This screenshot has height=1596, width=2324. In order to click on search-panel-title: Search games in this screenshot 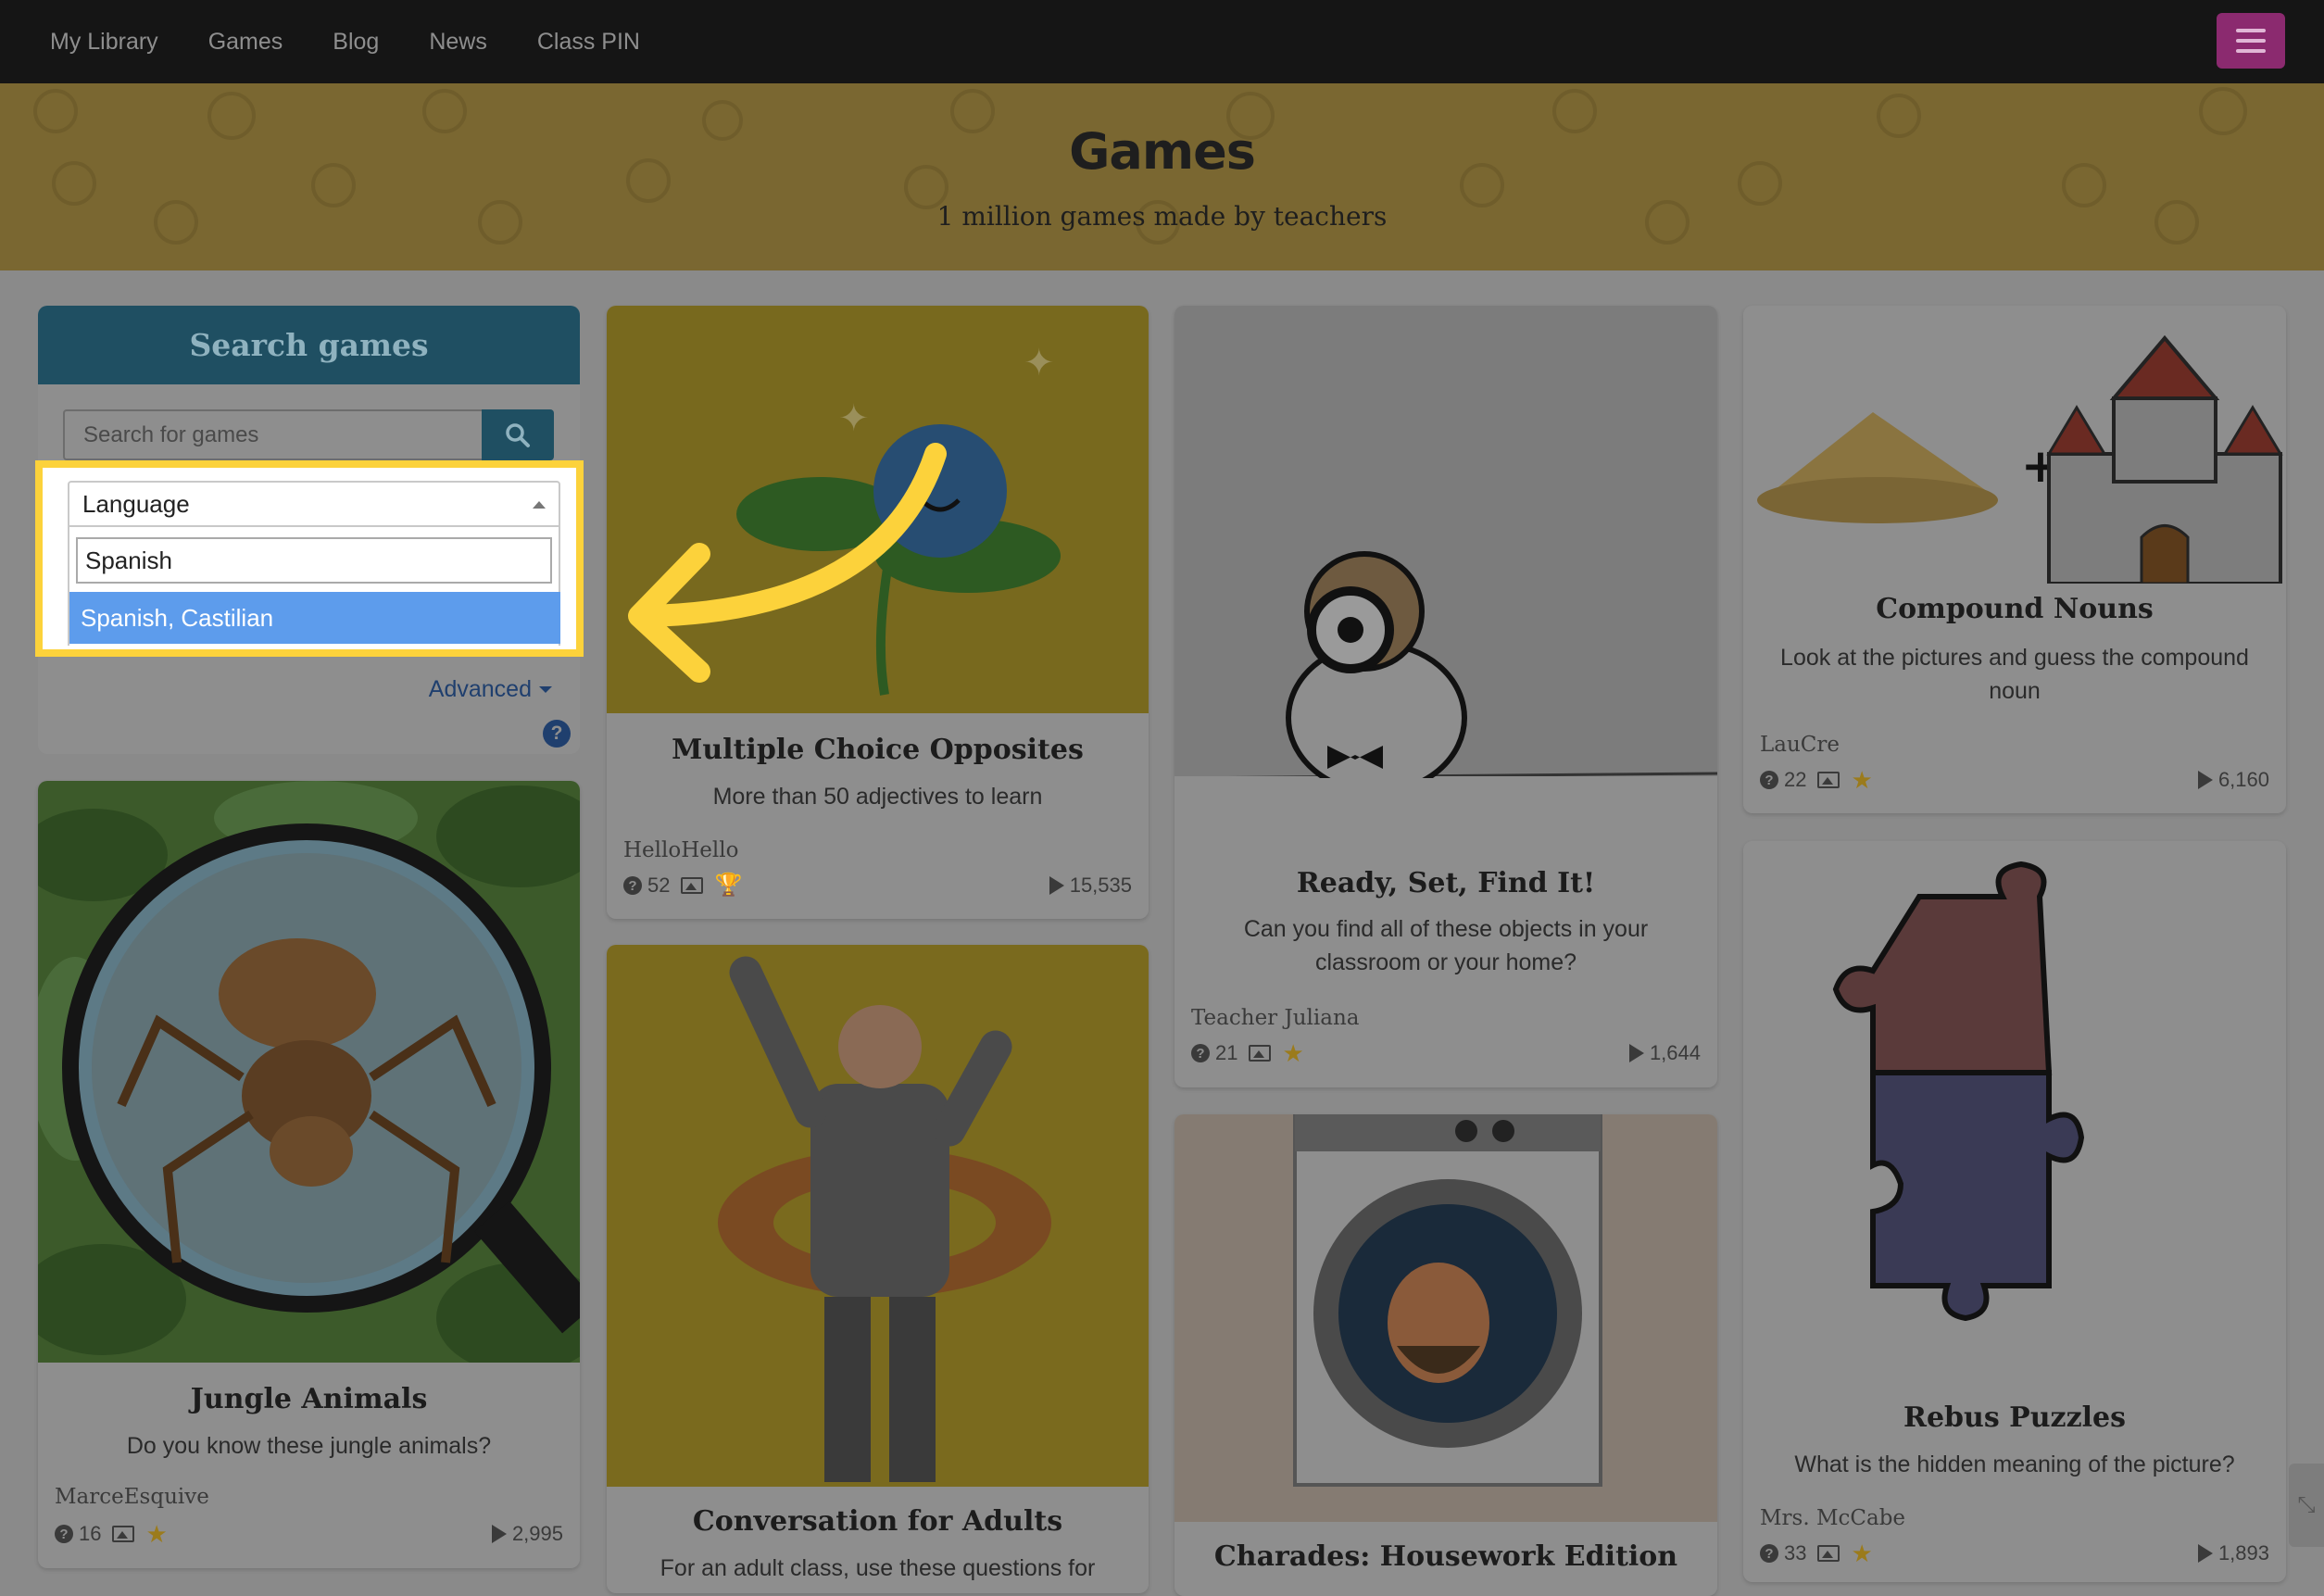, I will do `click(309, 345)`.